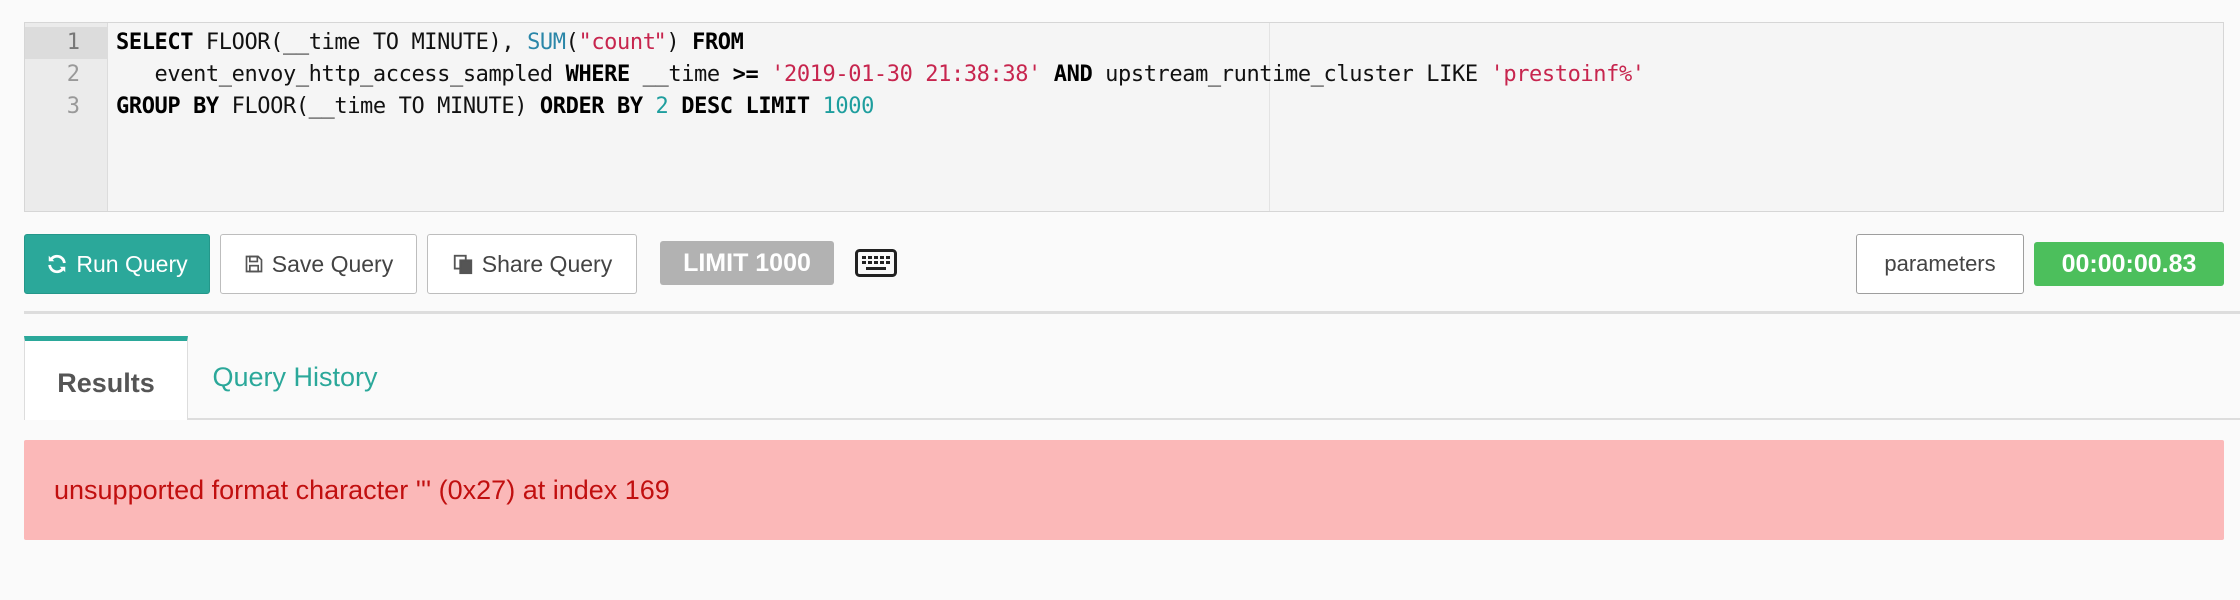 The height and width of the screenshot is (600, 2240). What do you see at coordinates (1568, 74) in the screenshot?
I see `code-token: 'prestoinf%'` at bounding box center [1568, 74].